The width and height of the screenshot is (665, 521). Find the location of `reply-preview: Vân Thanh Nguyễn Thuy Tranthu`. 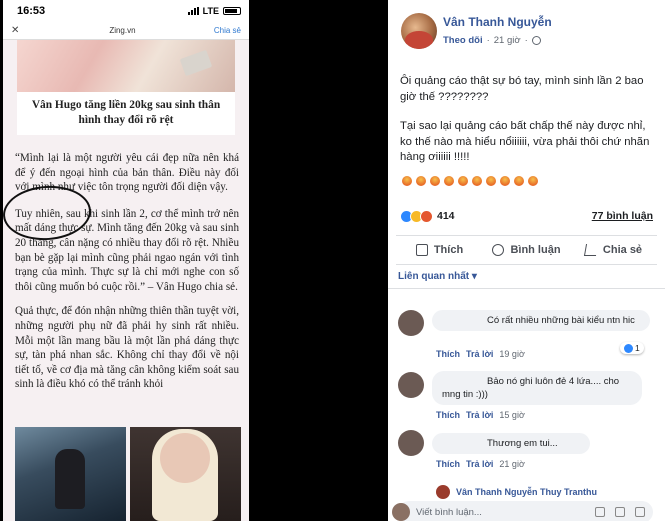

reply-preview: Vân Thanh Nguyễn Thuy Tranthu is located at coordinates (516, 492).